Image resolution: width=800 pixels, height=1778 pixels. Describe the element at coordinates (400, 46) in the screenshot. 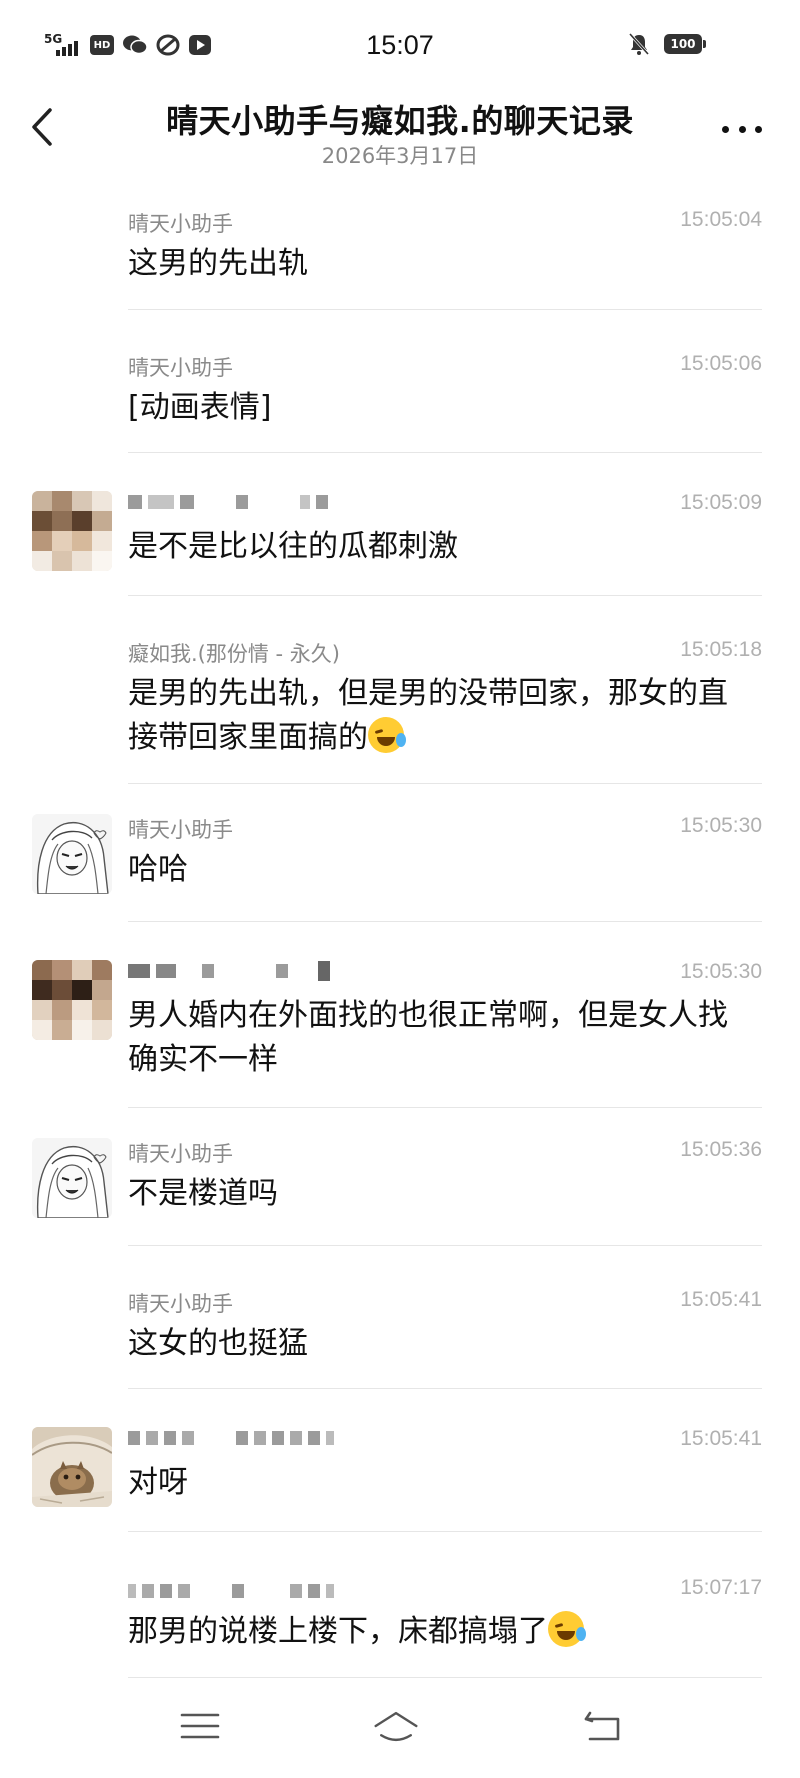

I see `status-bar: 5G HD 15:07 100` at that location.